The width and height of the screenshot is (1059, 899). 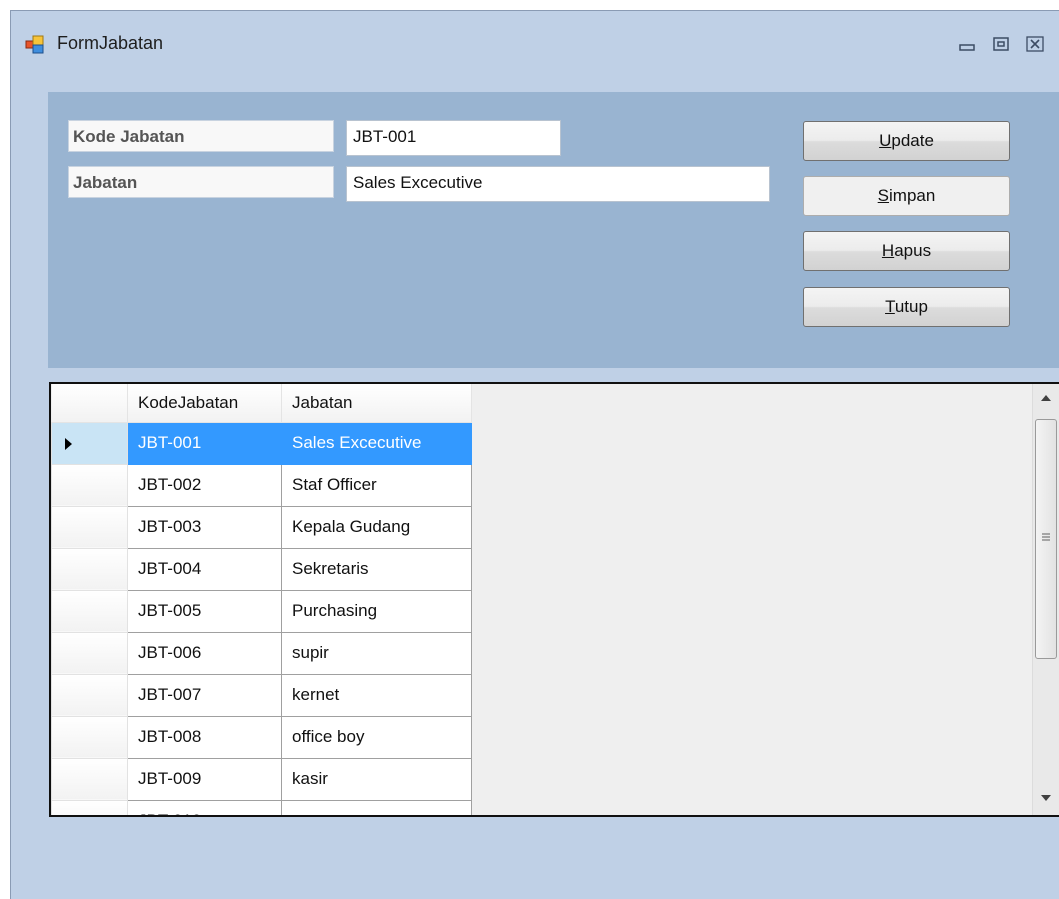 I want to click on cell-jabatan: Sales Excecutive, so click(x=376, y=443).